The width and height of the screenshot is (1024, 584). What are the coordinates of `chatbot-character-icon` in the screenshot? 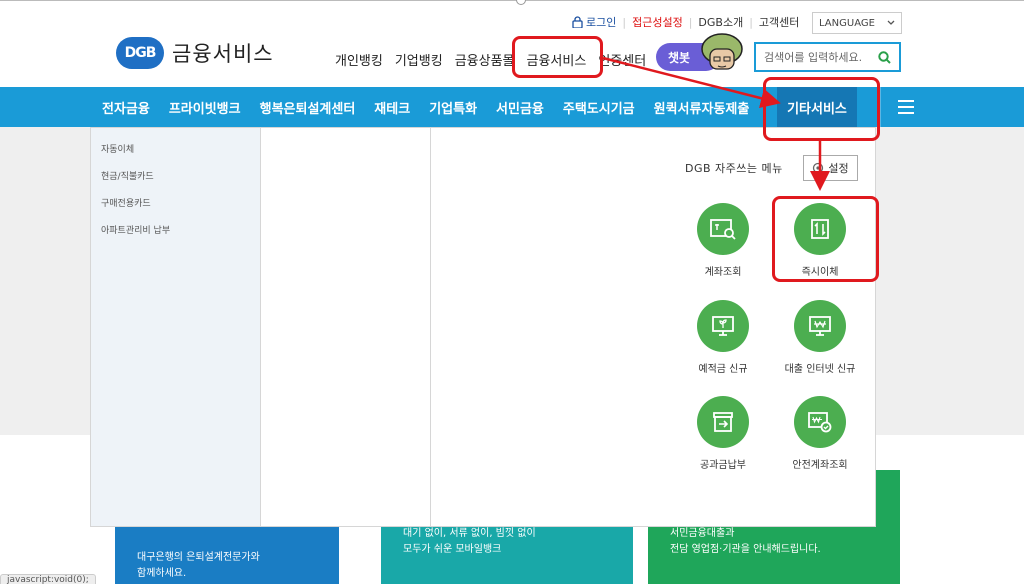 It's located at (722, 51).